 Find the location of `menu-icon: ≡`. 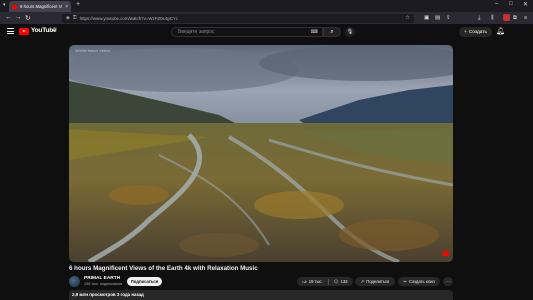

menu-icon: ≡ is located at coordinates (525, 18).